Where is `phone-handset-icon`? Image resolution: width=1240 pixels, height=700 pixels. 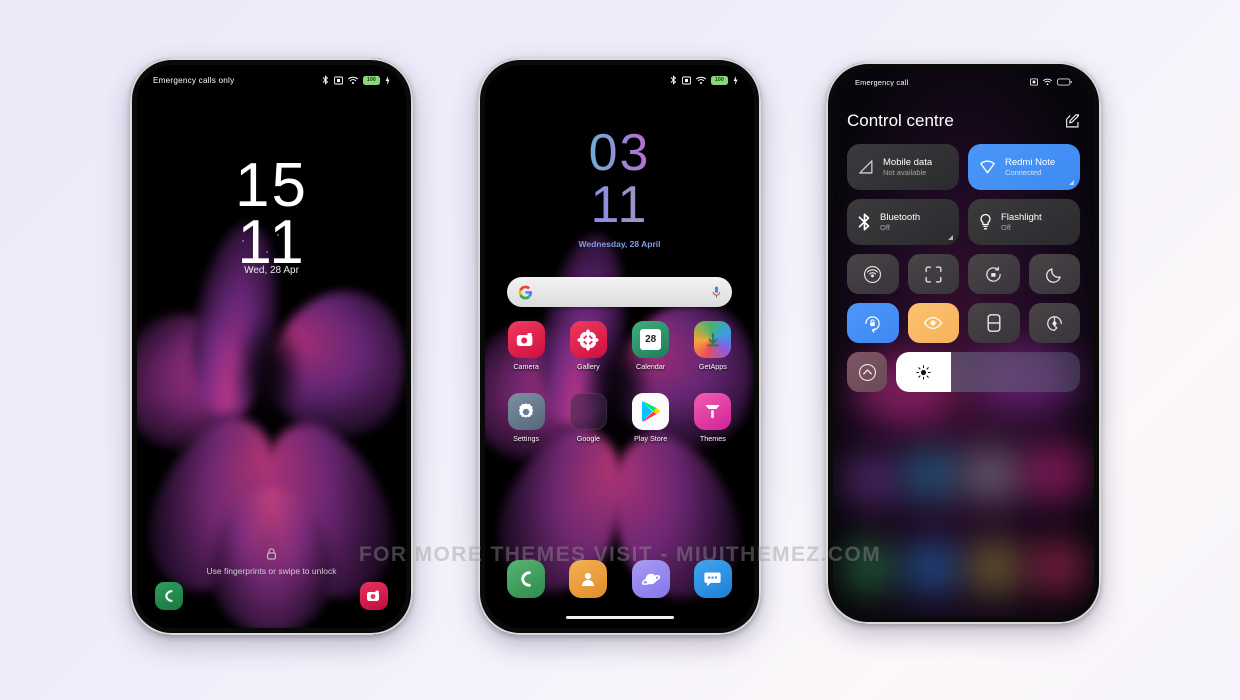
phone-handset-icon is located at coordinates (526, 579).